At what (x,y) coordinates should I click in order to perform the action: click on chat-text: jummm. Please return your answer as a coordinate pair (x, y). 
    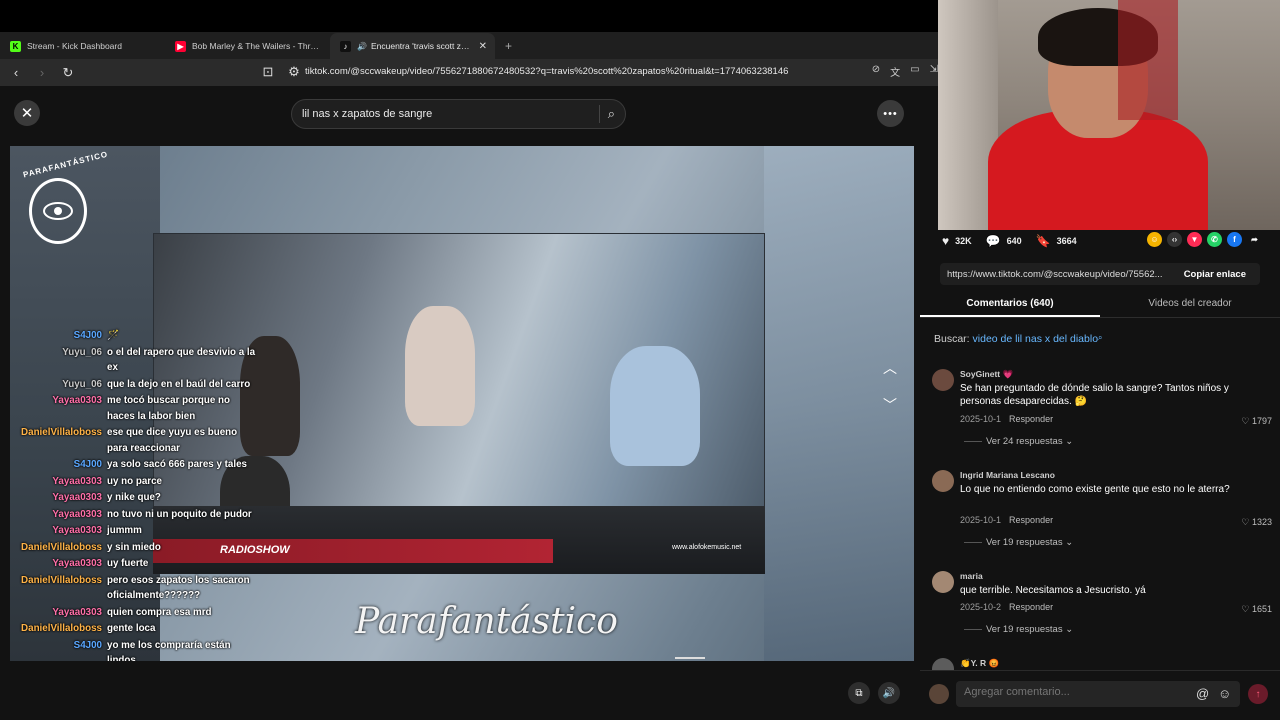
    Looking at the image, I should click on (124, 530).